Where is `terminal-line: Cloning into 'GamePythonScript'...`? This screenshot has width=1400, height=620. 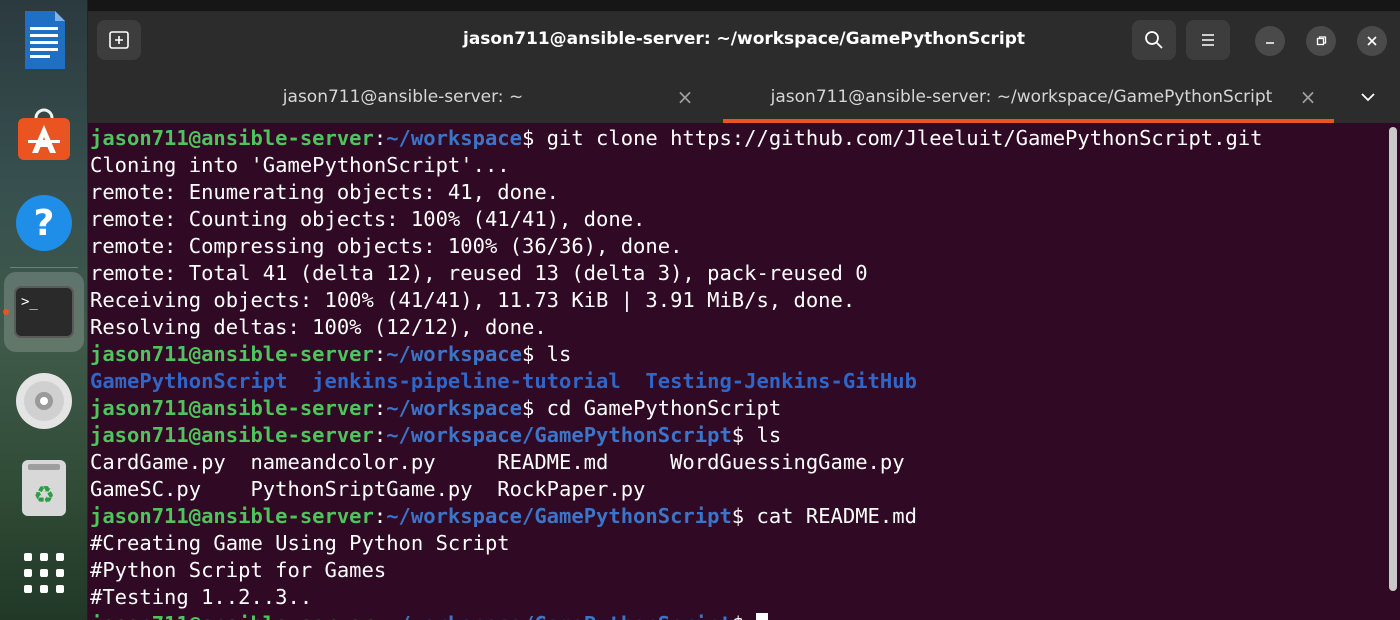
terminal-line: Cloning into 'GamePythonScript'... is located at coordinates (300, 165).